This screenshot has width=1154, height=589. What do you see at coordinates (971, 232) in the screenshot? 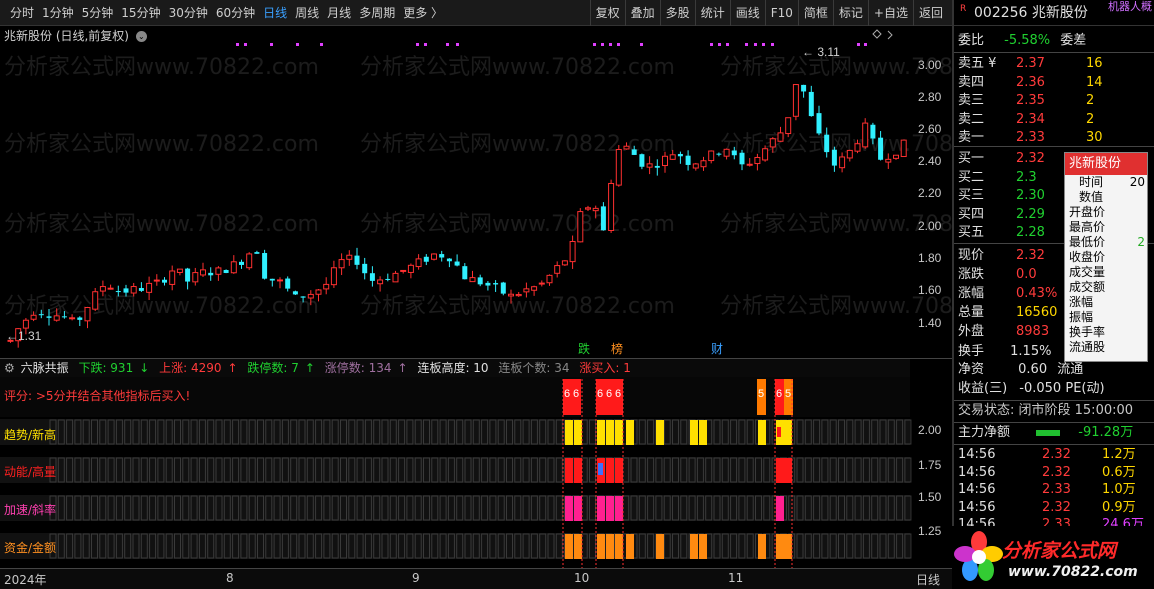
I see `buy-label: 买五` at bounding box center [971, 232].